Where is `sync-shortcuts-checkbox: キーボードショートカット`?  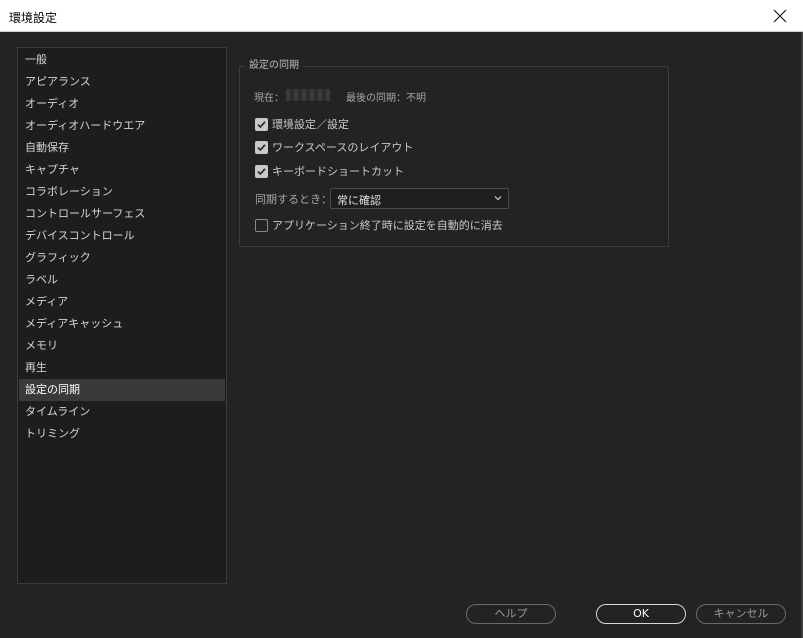 sync-shortcuts-checkbox: キーボードショートカット is located at coordinates (329, 171).